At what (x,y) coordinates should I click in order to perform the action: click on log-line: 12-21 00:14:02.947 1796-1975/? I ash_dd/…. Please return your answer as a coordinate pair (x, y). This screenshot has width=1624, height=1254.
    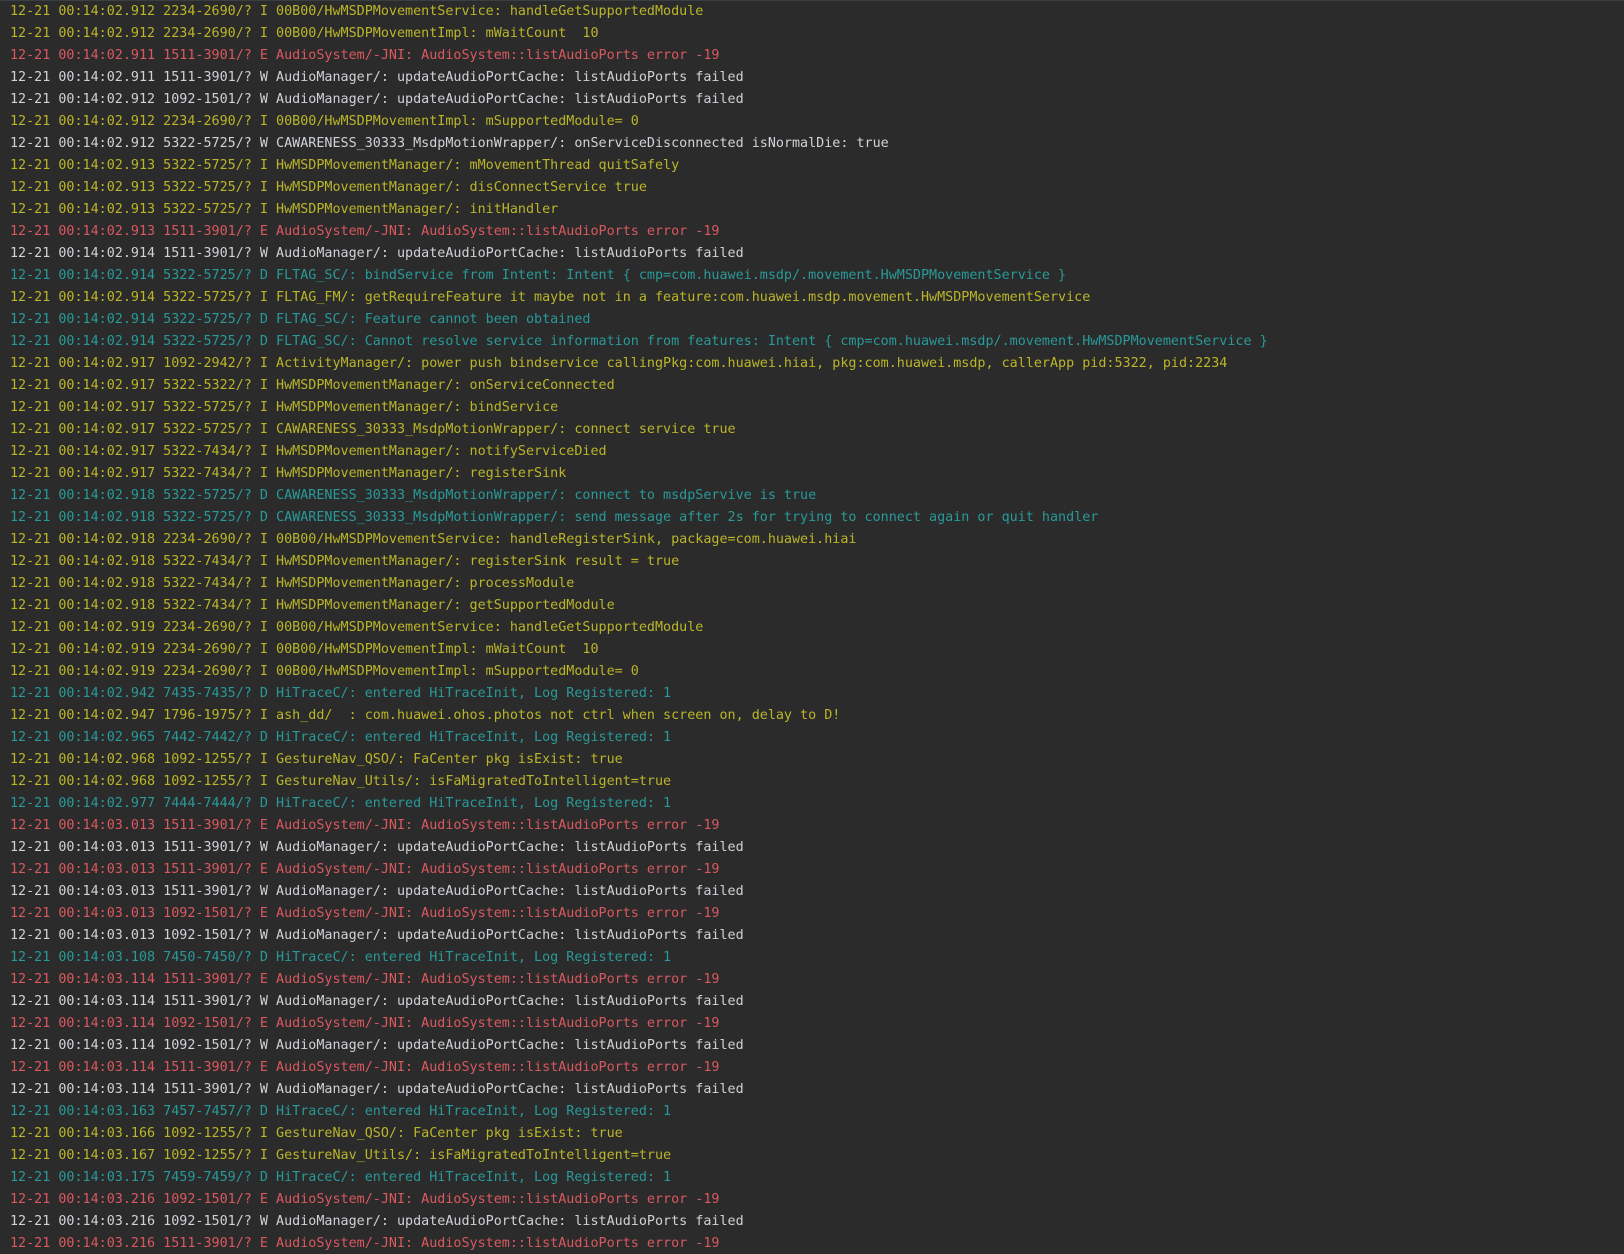
    Looking at the image, I should click on (812, 716).